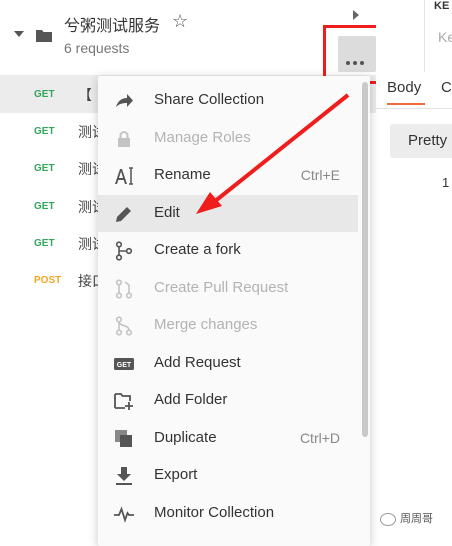 The image size is (452, 546). Describe the element at coordinates (124, 476) in the screenshot. I see `export-icon` at that location.